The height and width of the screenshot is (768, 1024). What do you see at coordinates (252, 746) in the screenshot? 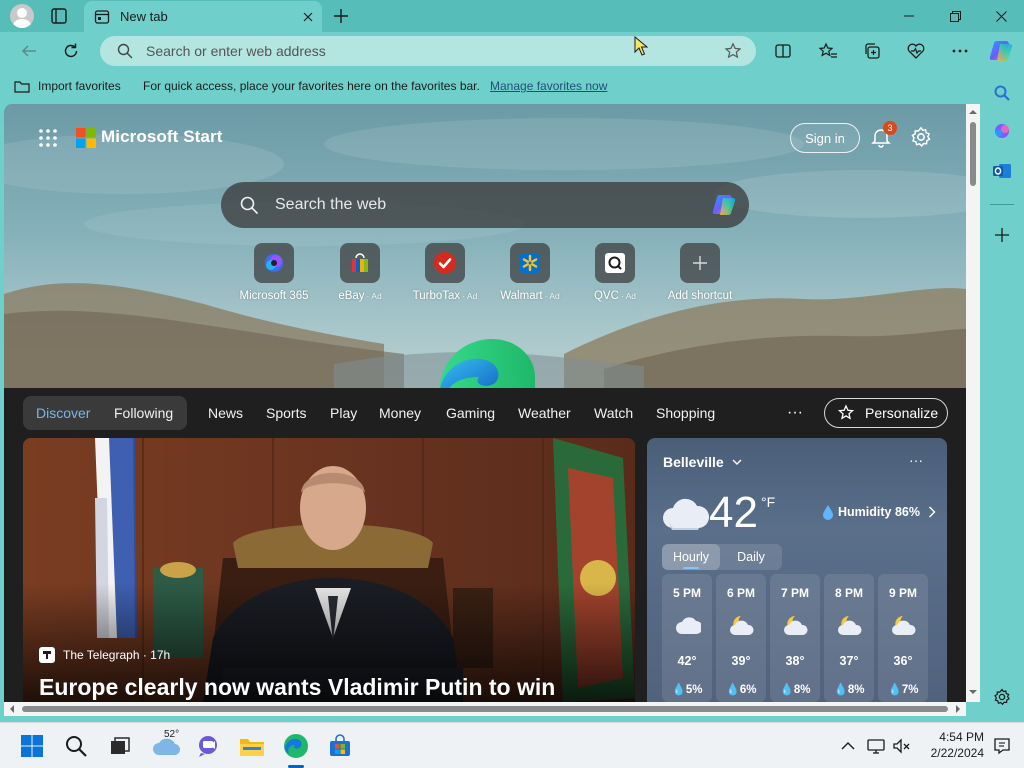
I see `file-explorer-icon` at bounding box center [252, 746].